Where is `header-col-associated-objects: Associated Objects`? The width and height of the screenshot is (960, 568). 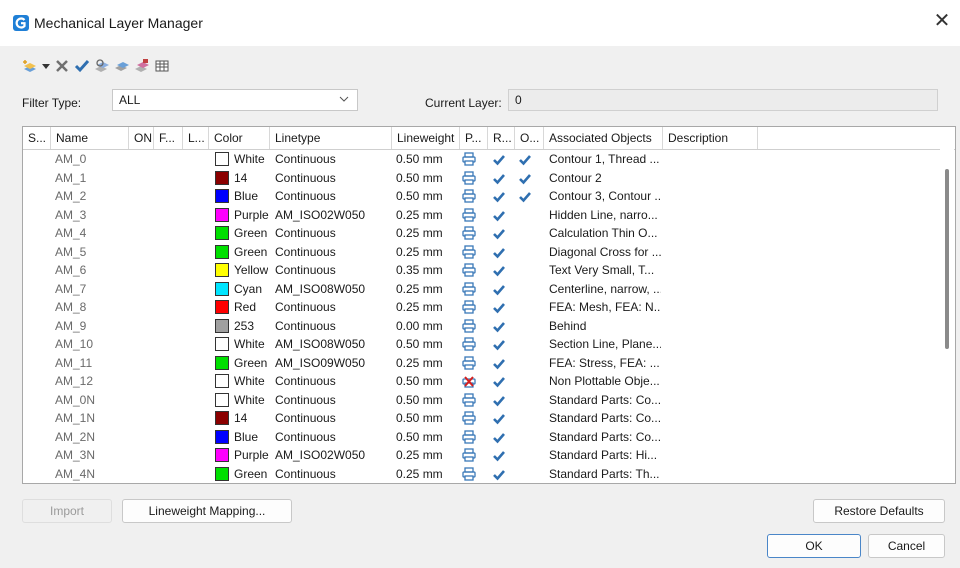 header-col-associated-objects: Associated Objects is located at coordinates (603, 138).